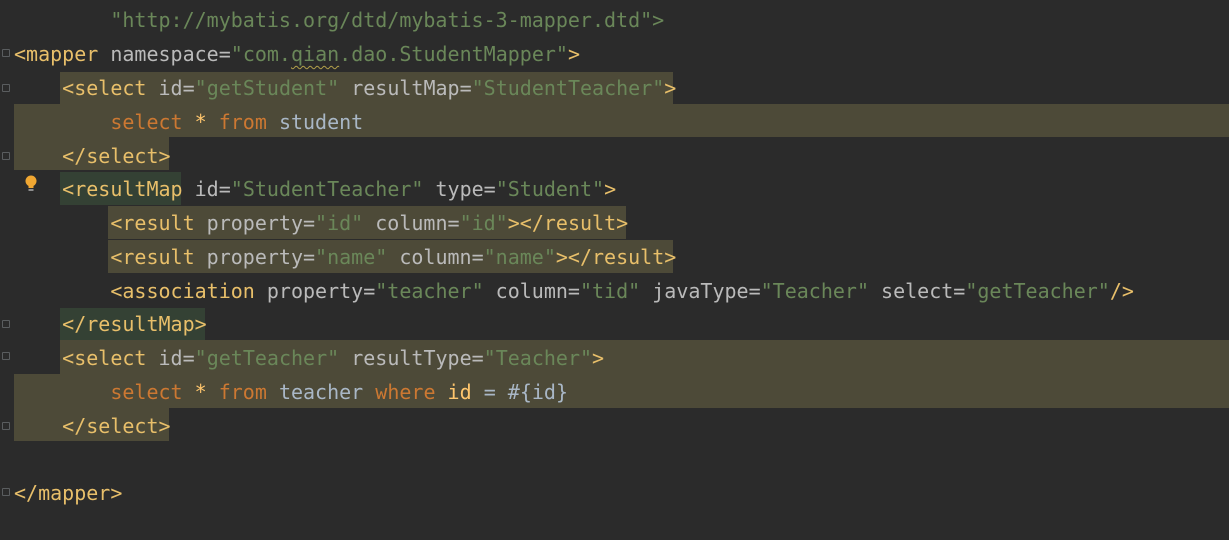 This screenshot has width=1229, height=540. Describe the element at coordinates (188, 122) in the screenshot. I see `code-line-4: select * from student` at that location.